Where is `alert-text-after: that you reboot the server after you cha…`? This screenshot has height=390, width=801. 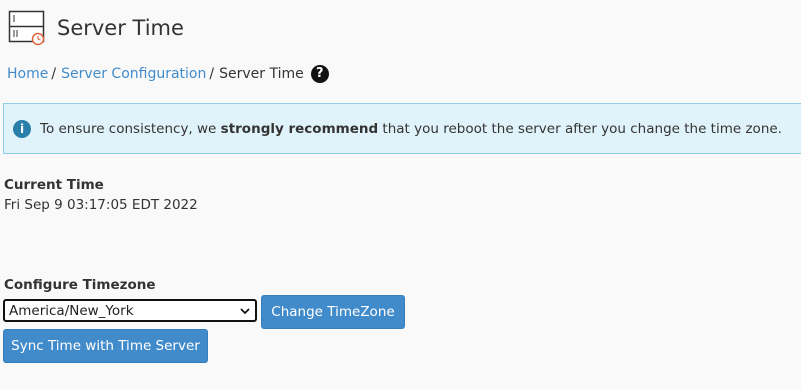
alert-text-after: that you reboot the server after you cha… is located at coordinates (580, 128).